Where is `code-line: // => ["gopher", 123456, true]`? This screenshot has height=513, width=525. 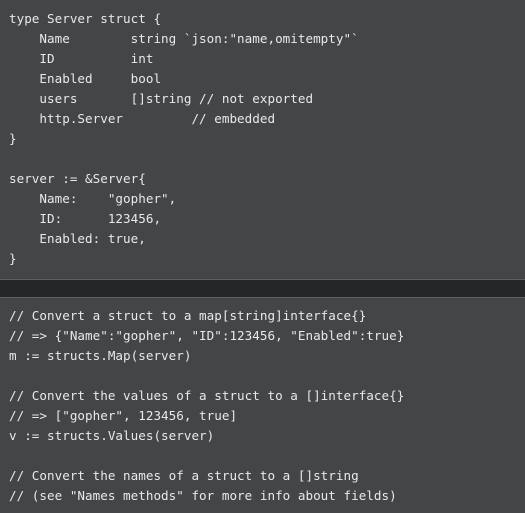 code-line: // => ["gopher", 123456, true] is located at coordinates (123, 415).